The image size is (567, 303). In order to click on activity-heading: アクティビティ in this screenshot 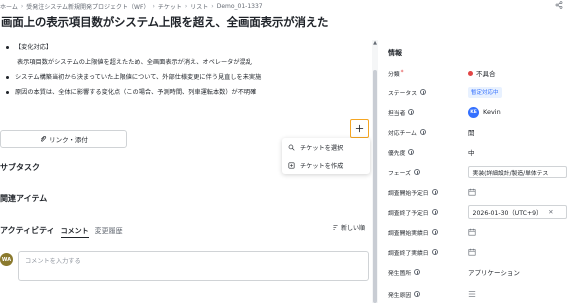, I will do `click(27, 230)`.